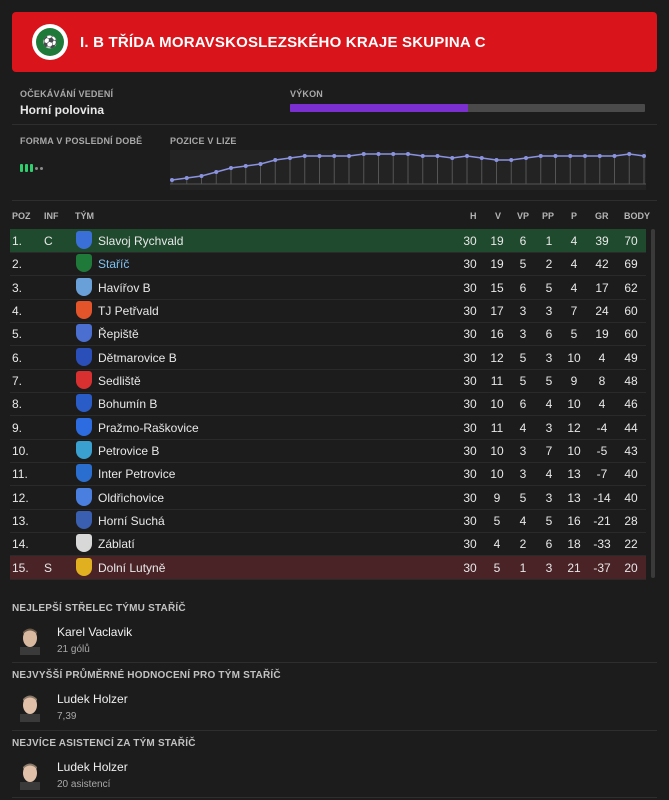 The image size is (669, 800). Describe the element at coordinates (131, 521) in the screenshot. I see `team-name-link: Horní Suchá` at that location.